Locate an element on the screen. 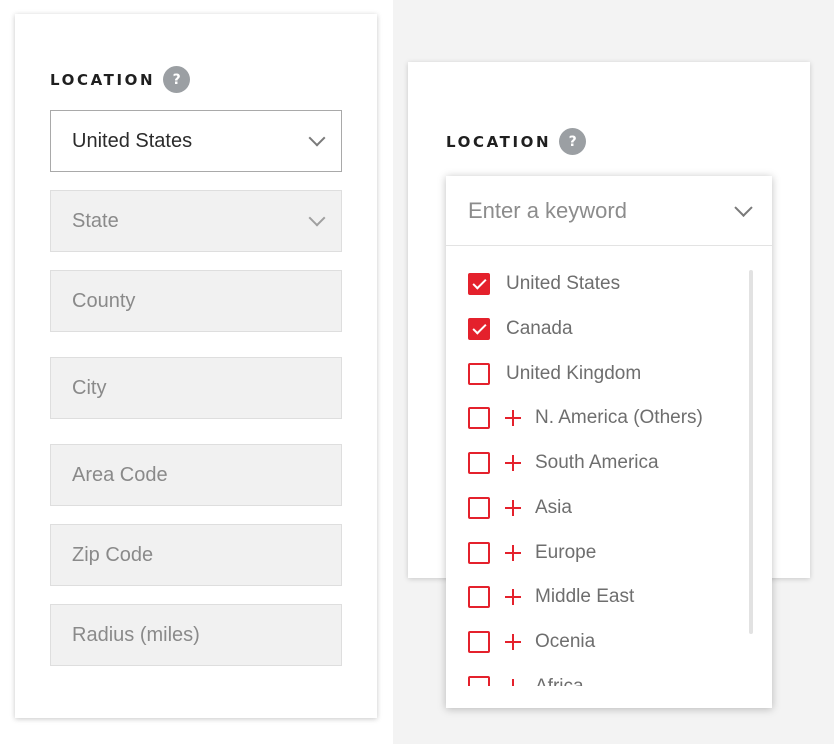  option-canada: Canada is located at coordinates (520, 329).